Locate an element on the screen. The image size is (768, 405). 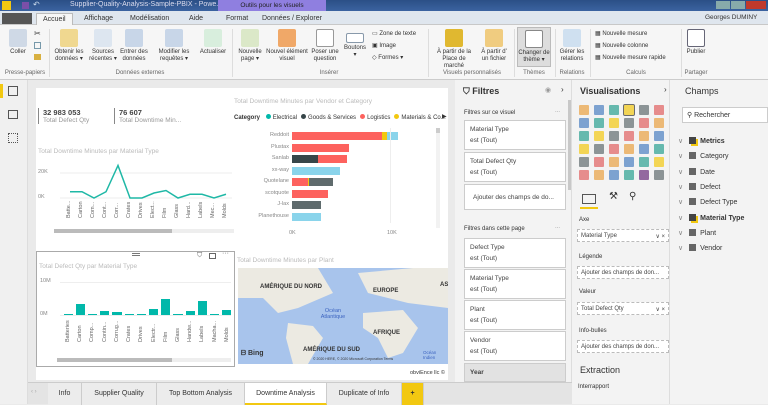
ask-question-button: Poser une question is located at coordinates (325, 46).